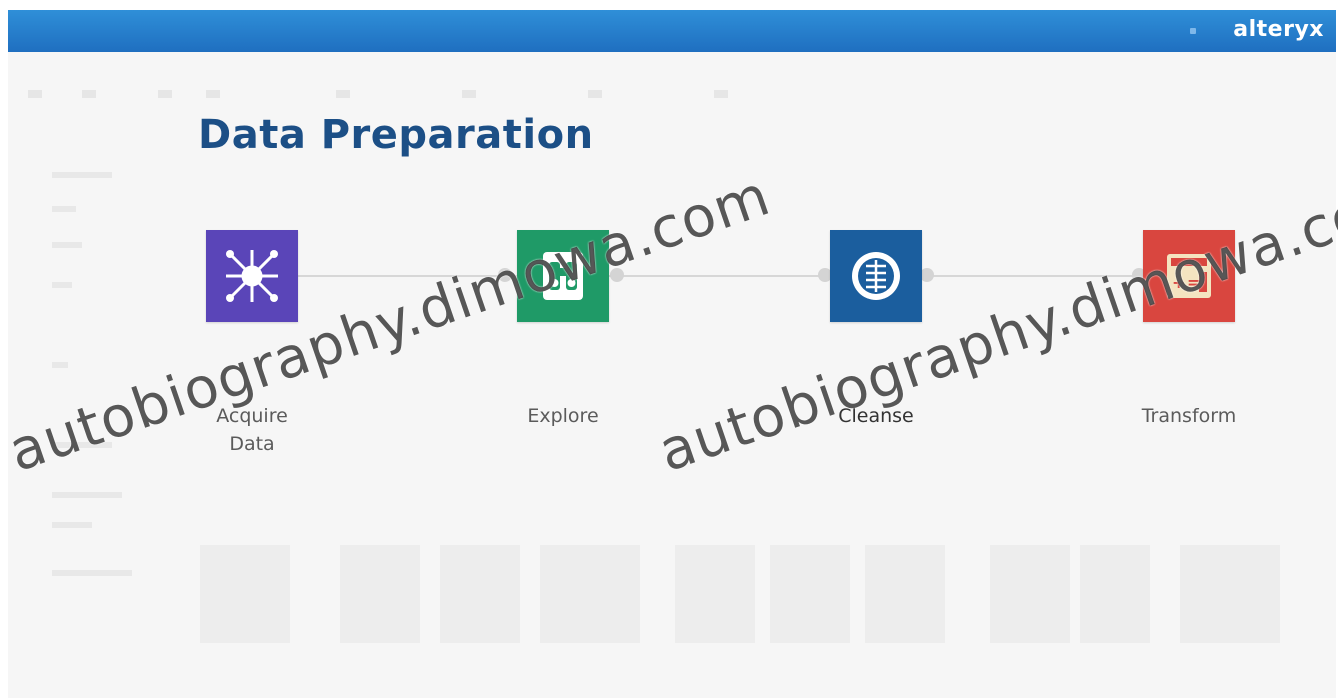 Image resolution: width=1338 pixels, height=698 pixels. I want to click on tool-explore, so click(563, 276).